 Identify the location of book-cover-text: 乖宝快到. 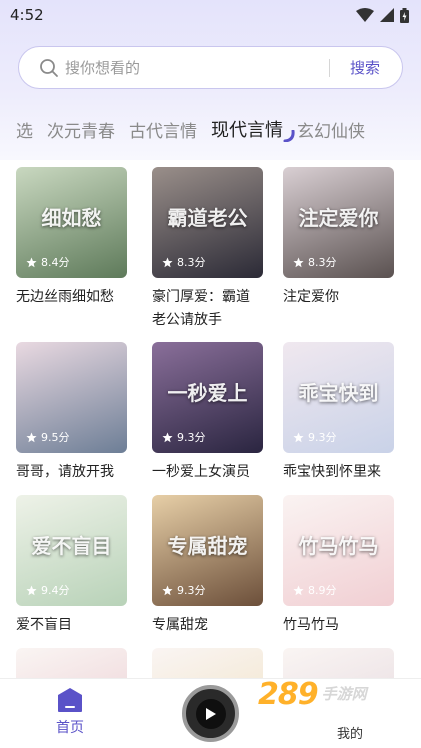
(338, 393).